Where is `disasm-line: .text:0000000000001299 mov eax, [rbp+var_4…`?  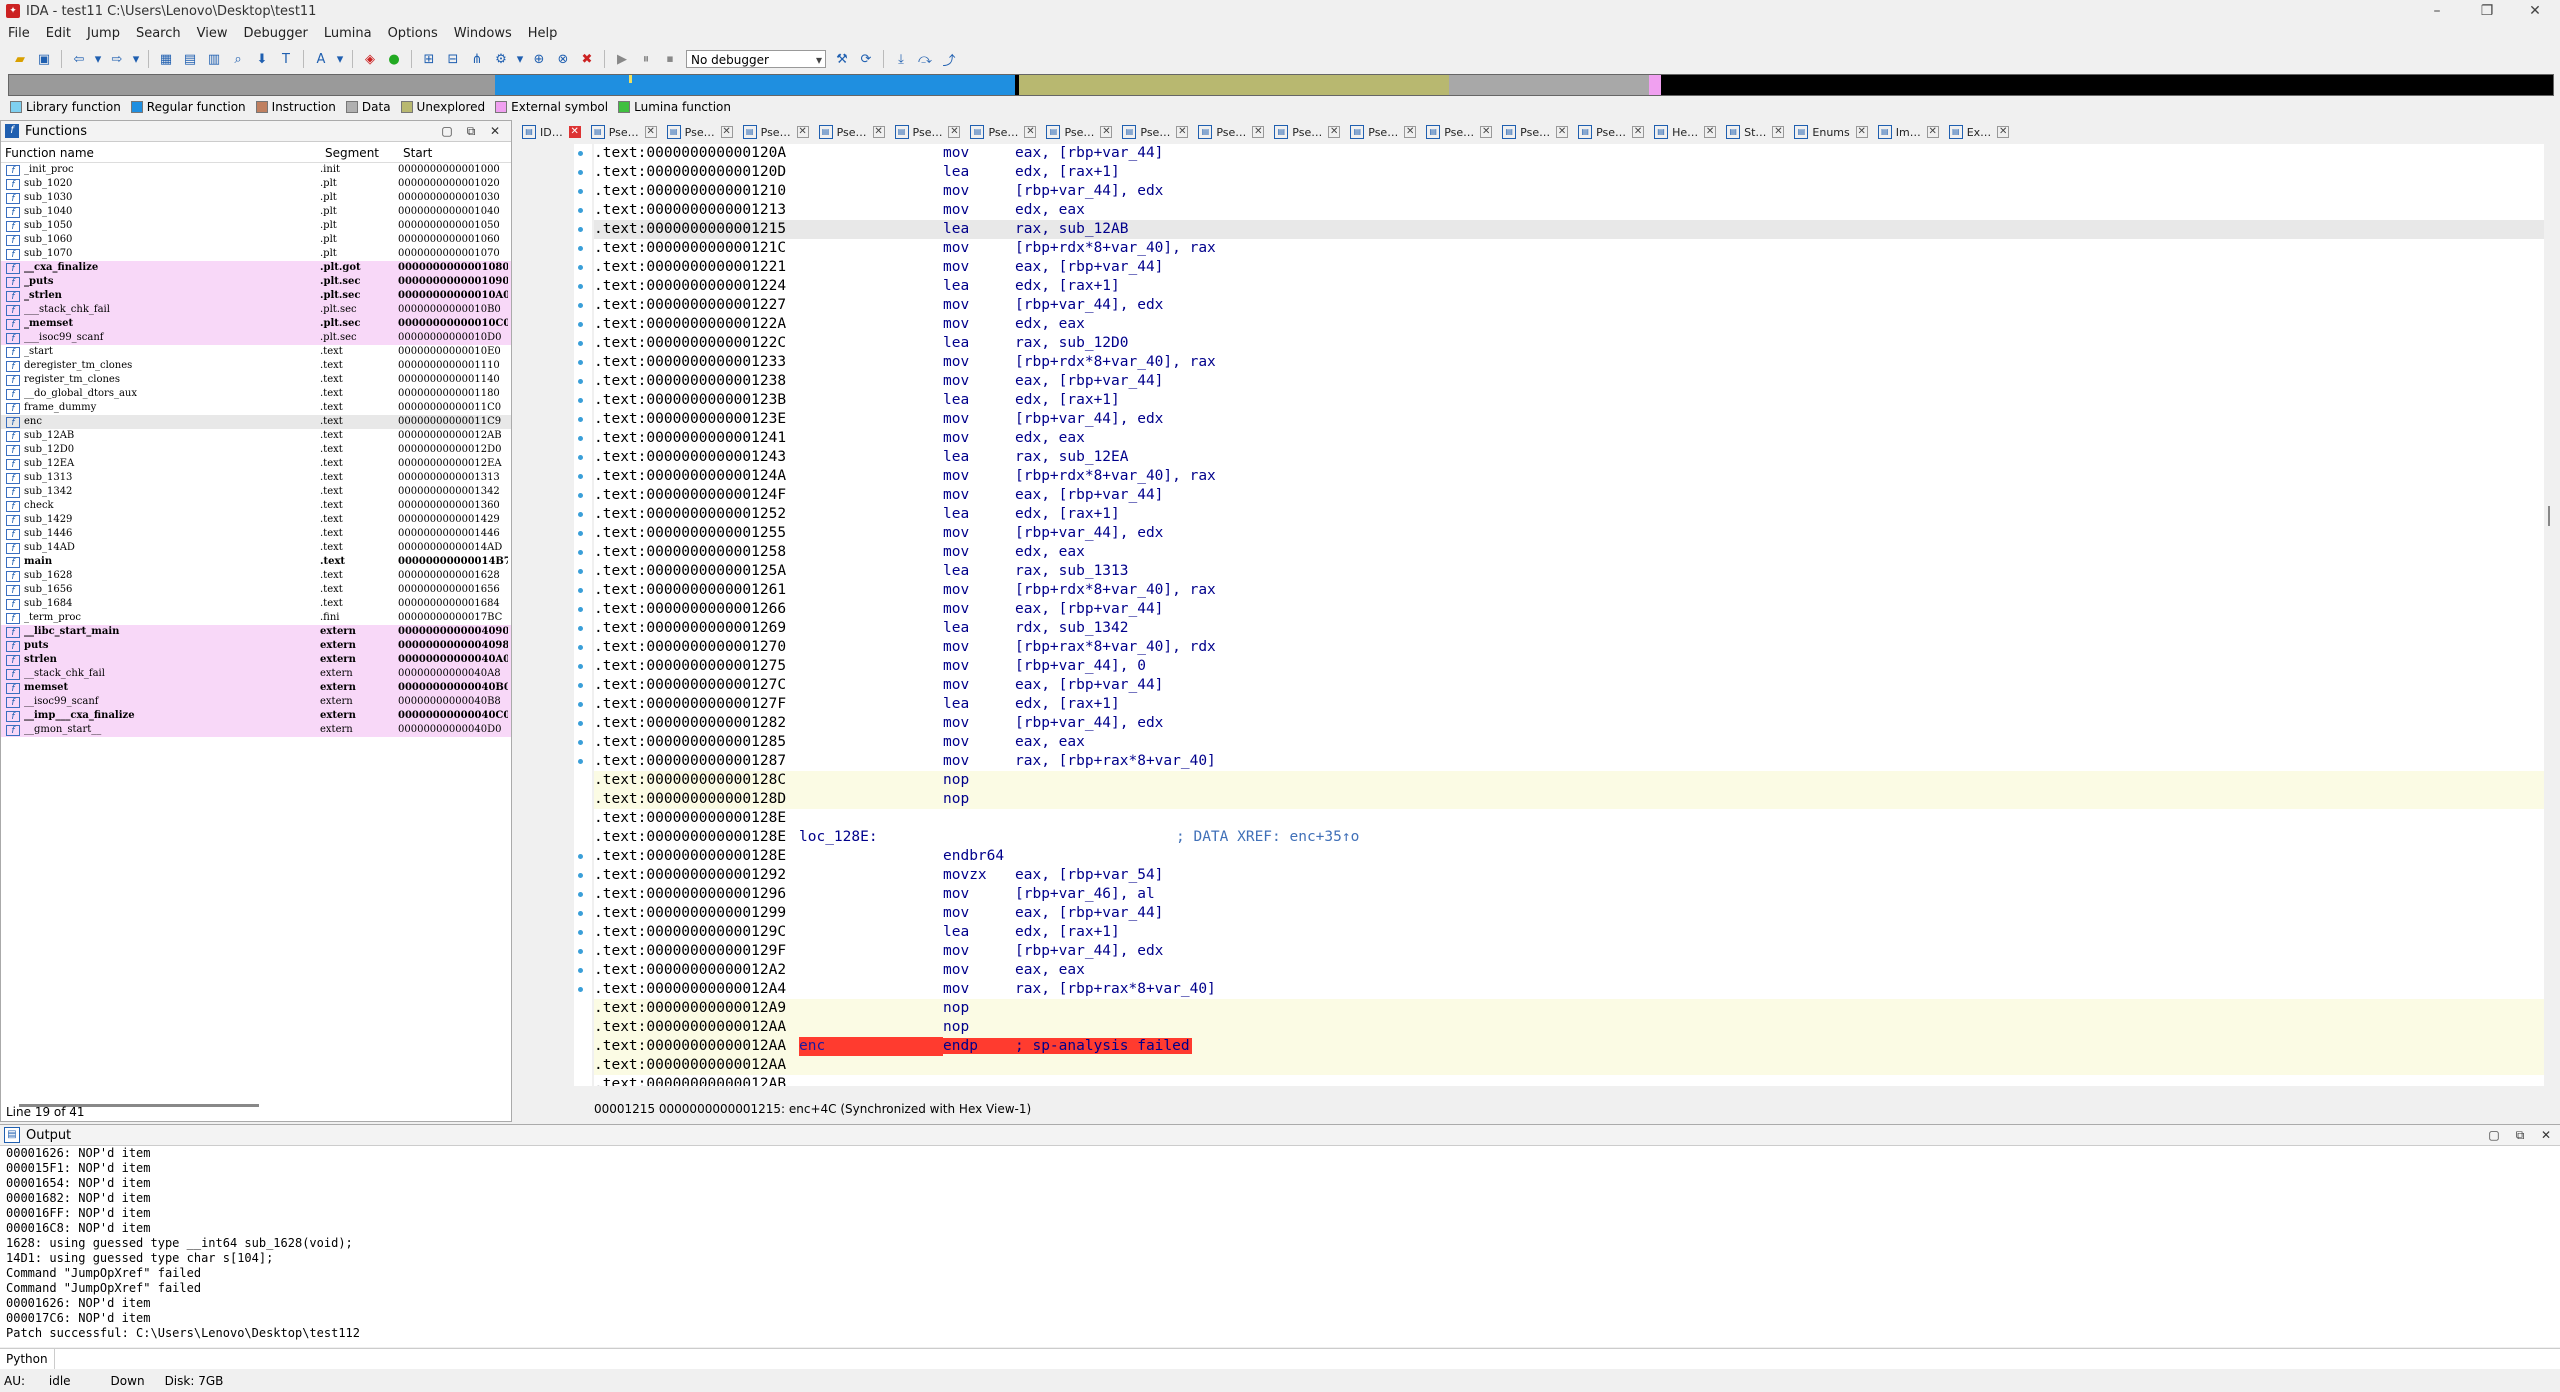 disasm-line: .text:0000000000001299 mov eax, [rbp+var_4… is located at coordinates (1569, 913).